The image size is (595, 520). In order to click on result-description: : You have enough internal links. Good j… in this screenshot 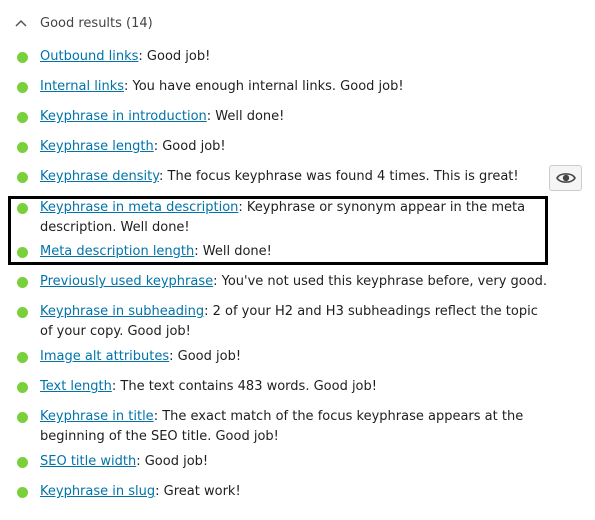, I will do `click(264, 86)`.